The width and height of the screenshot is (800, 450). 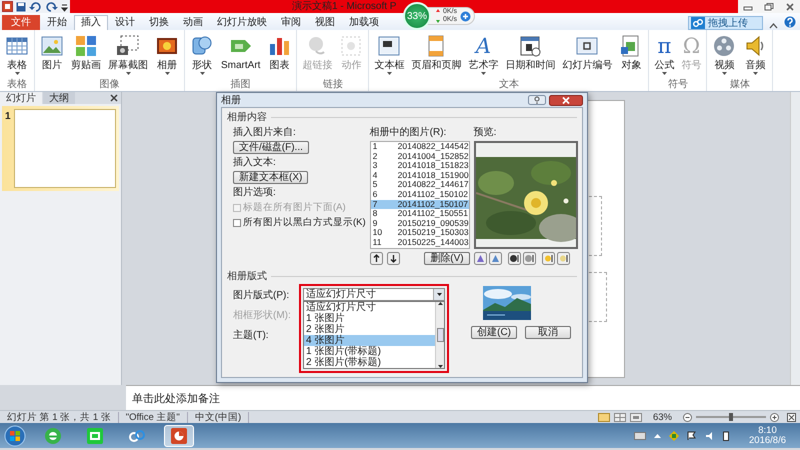 I want to click on list-item: 2 20141004_152852, so click(x=419, y=157).